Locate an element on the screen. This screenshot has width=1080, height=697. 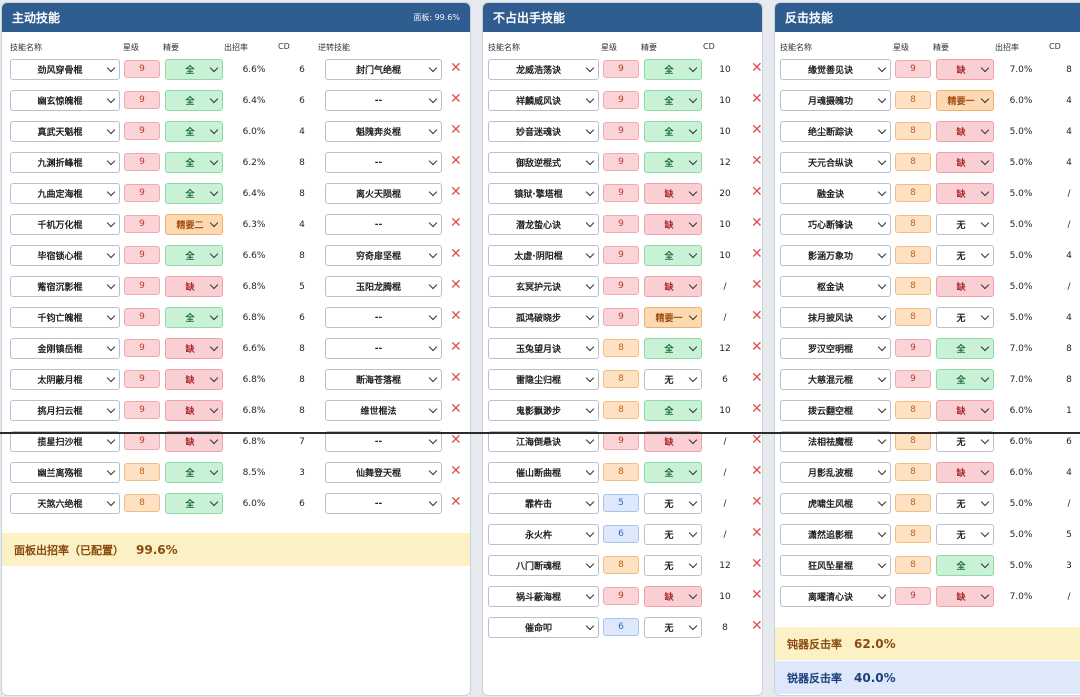
skill-select: 千钧亡魄棍 is located at coordinates (65, 317).